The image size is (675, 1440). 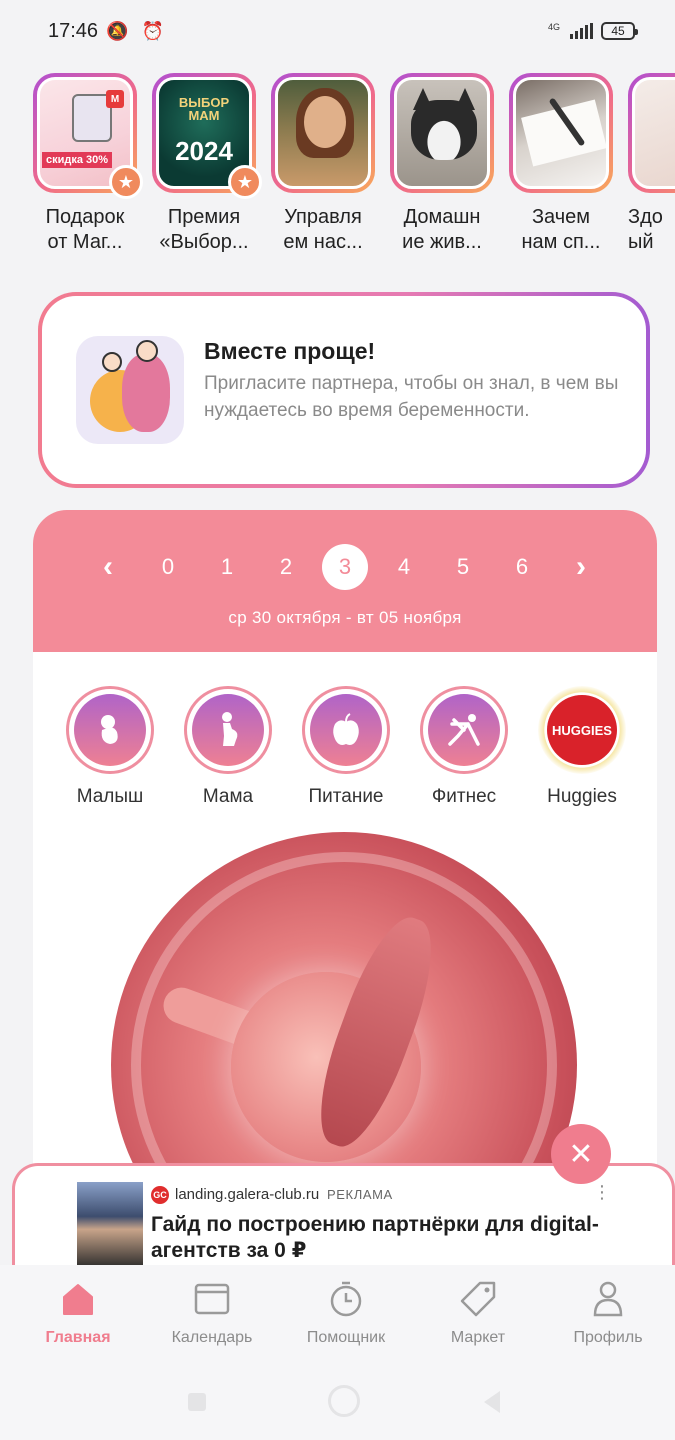 I want to click on week-number: 4, so click(x=404, y=567).